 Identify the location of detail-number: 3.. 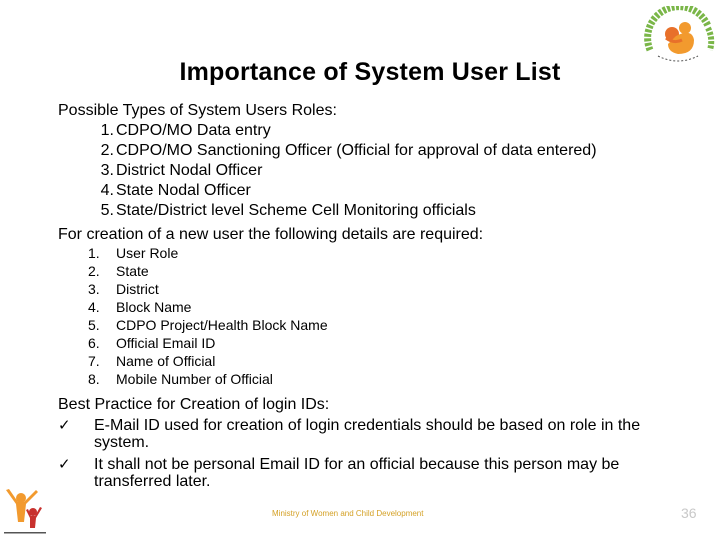
(94, 289).